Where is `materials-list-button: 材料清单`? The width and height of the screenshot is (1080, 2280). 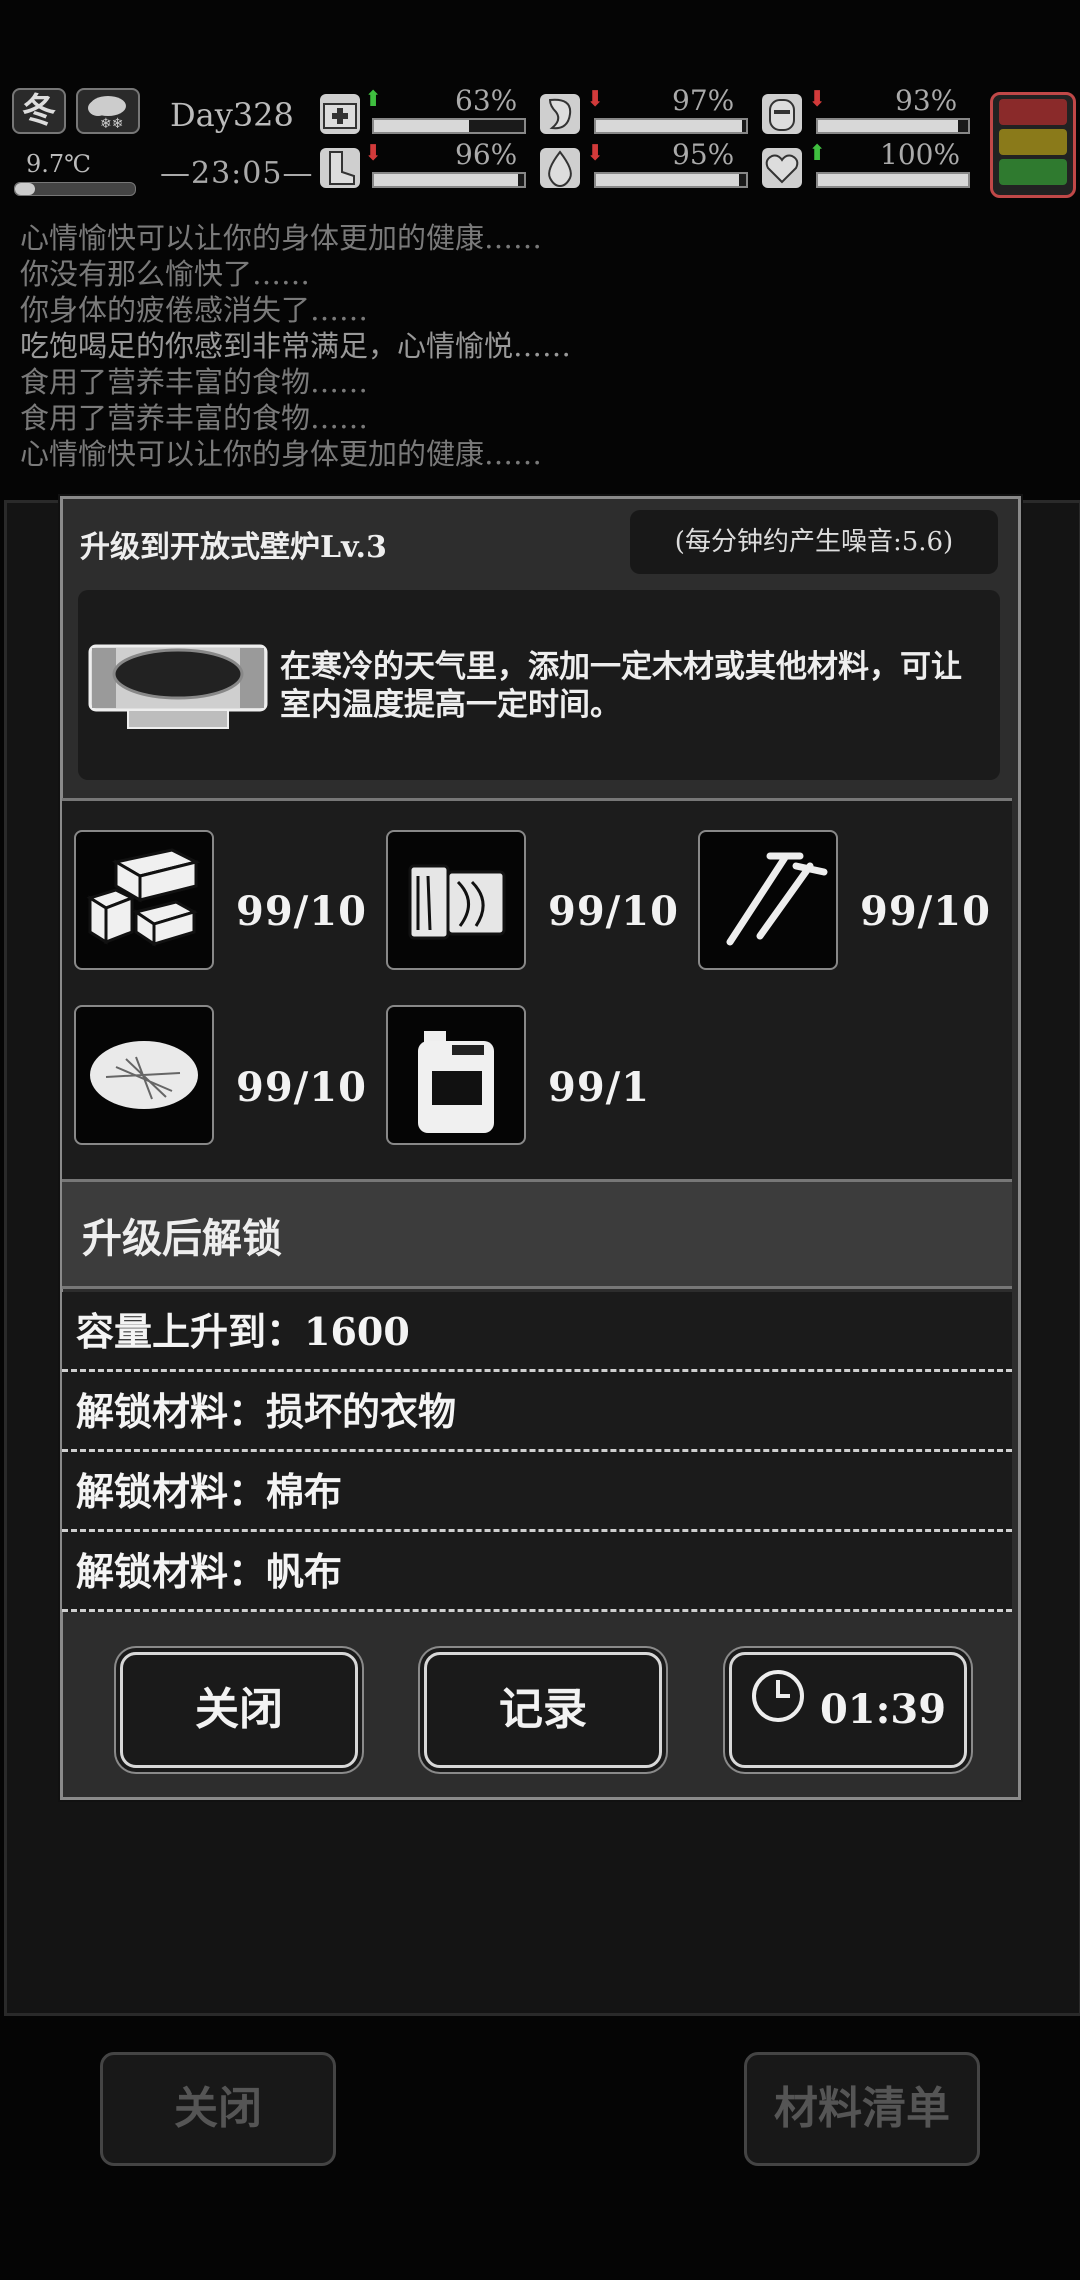
materials-list-button: 材料清单 is located at coordinates (862, 2109).